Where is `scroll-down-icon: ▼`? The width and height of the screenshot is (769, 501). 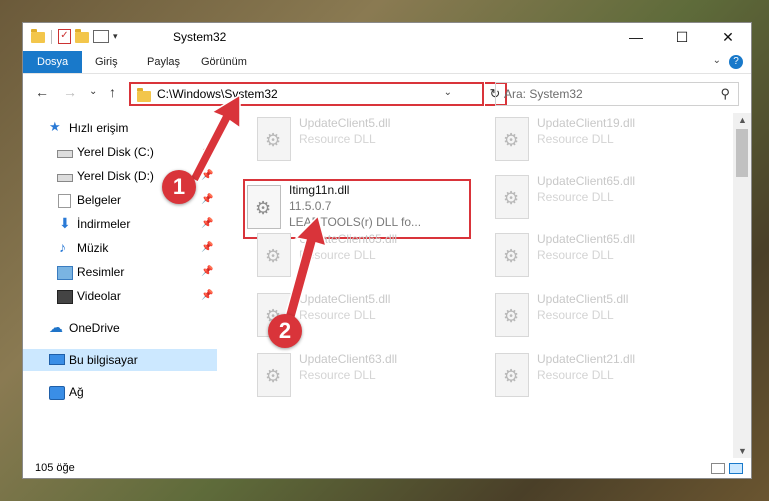
scroll-down-icon: ▼ is located at coordinates (742, 451).